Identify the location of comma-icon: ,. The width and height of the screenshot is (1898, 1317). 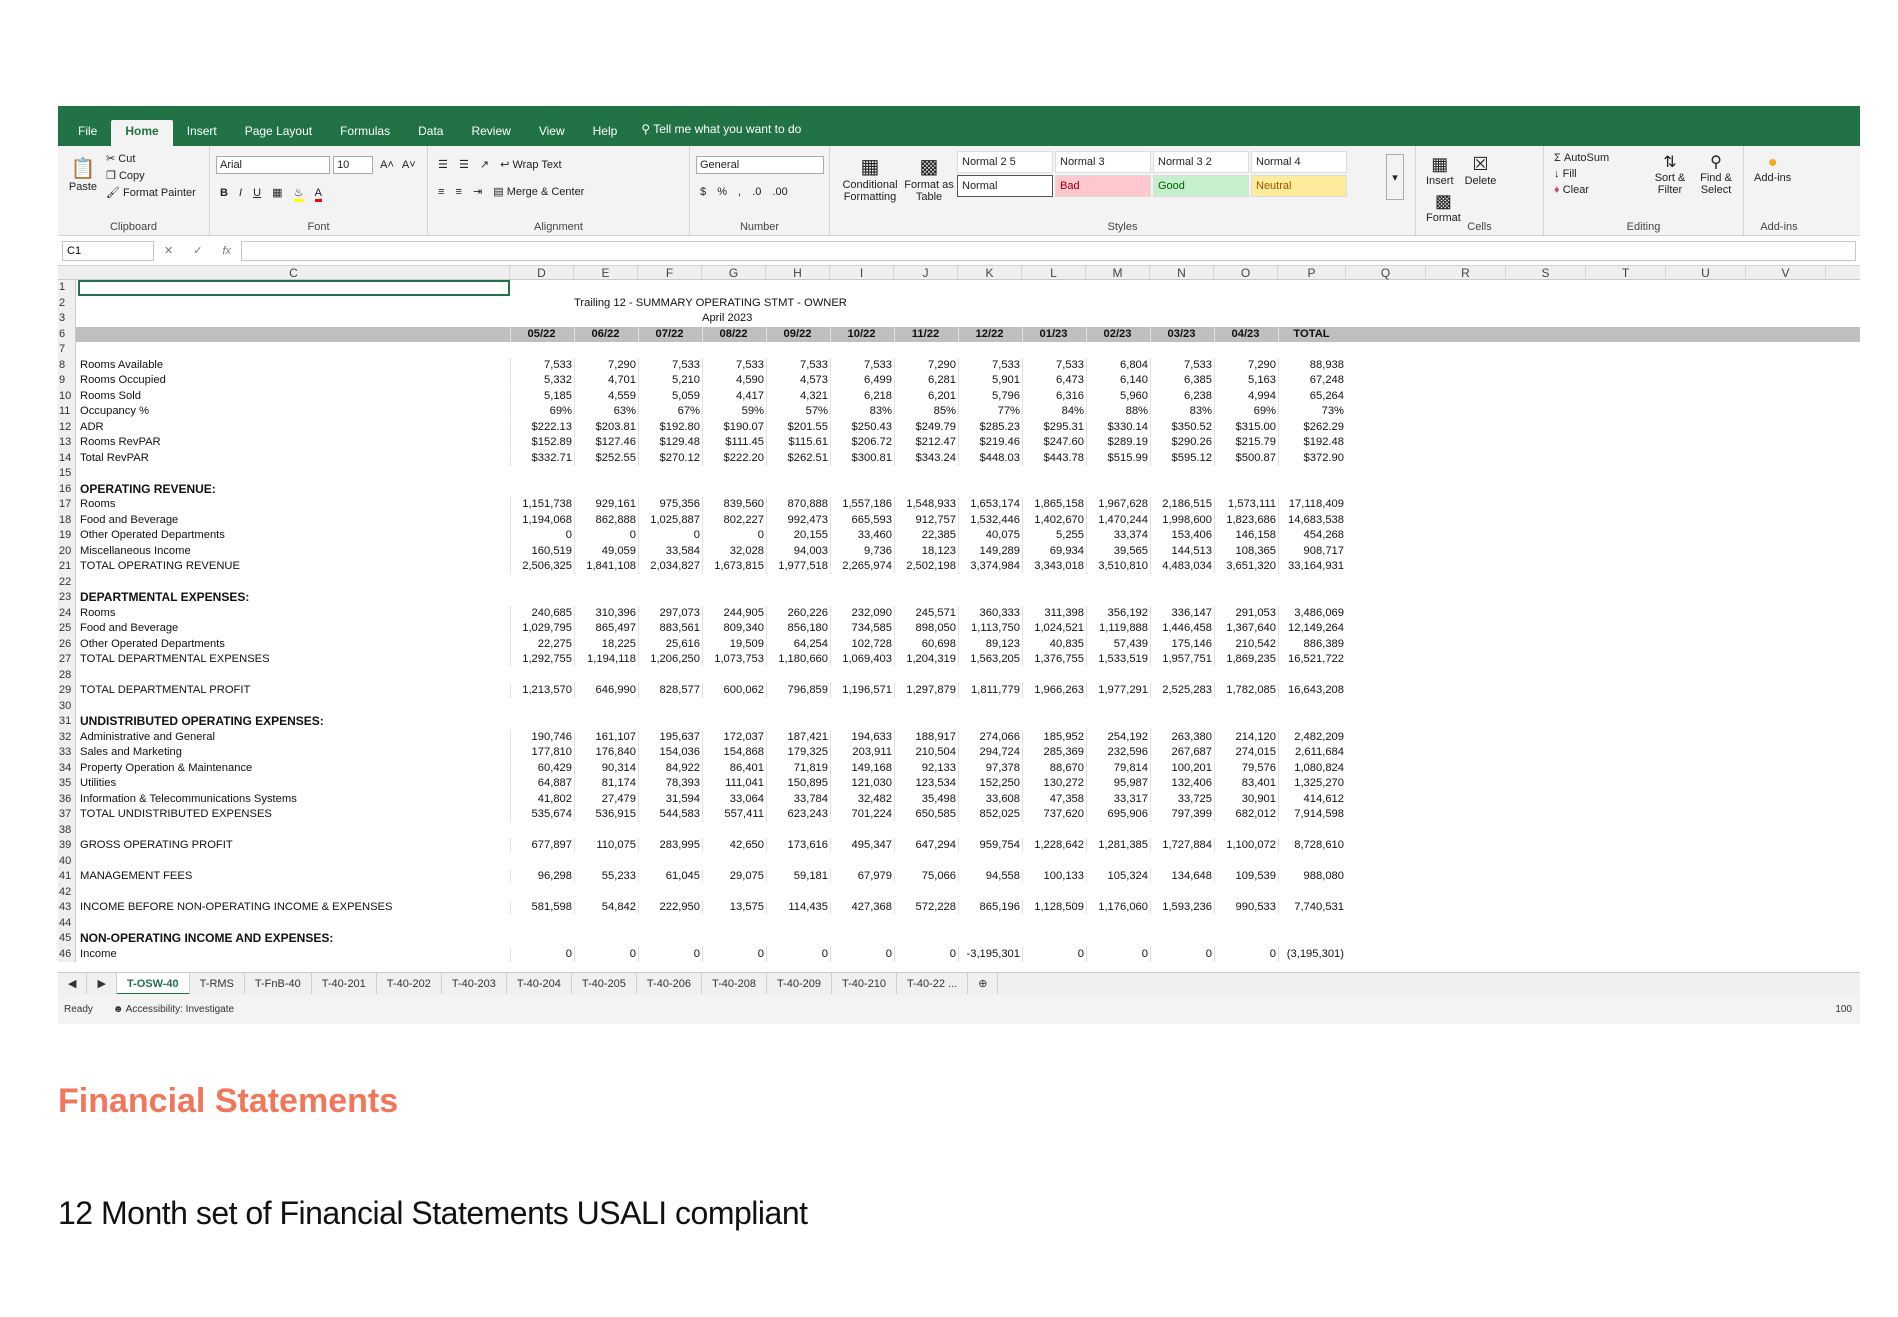
(739, 192).